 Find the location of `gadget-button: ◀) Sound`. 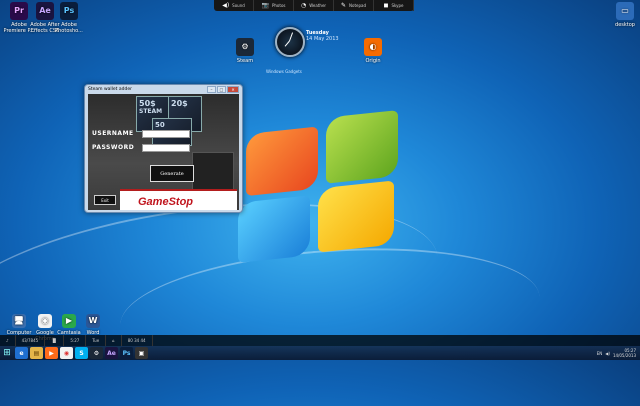

gadget-button: ◀) Sound is located at coordinates (234, 5).